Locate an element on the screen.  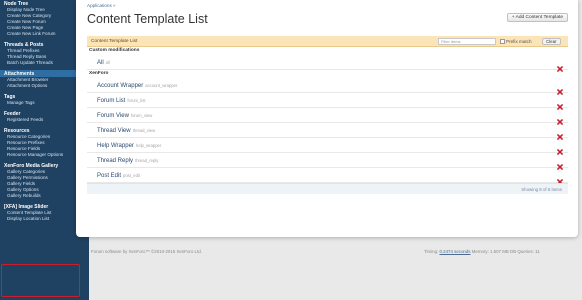
prefix-match-label: Prefix match is located at coordinates (519, 41).